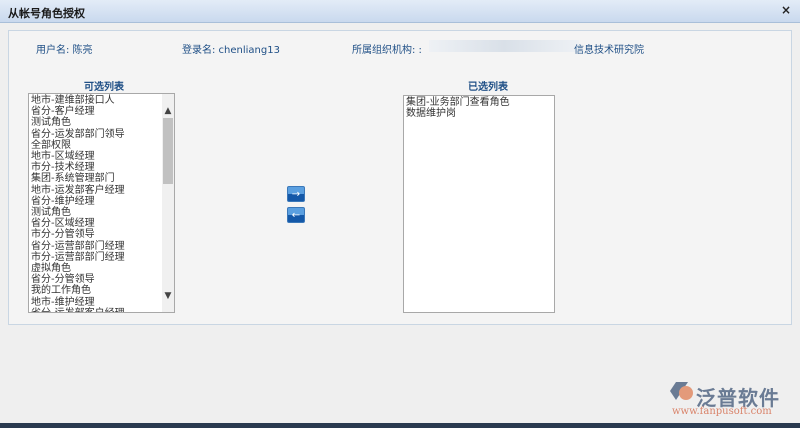 The height and width of the screenshot is (428, 800). What do you see at coordinates (101, 290) in the screenshot?
I see `list-item: 我的工作角色` at bounding box center [101, 290].